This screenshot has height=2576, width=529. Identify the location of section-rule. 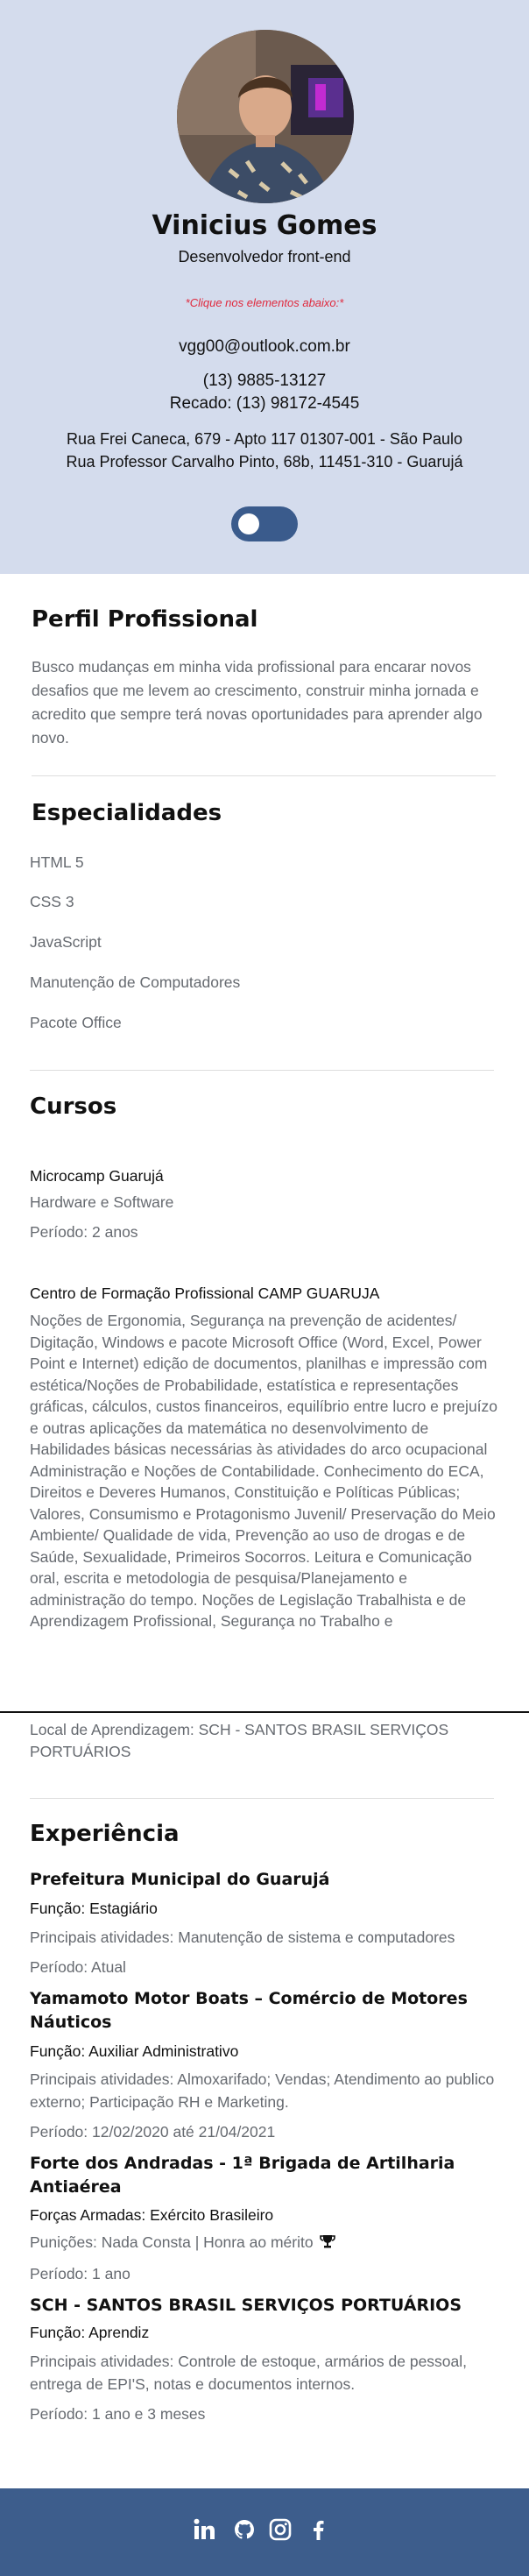
(264, 1712).